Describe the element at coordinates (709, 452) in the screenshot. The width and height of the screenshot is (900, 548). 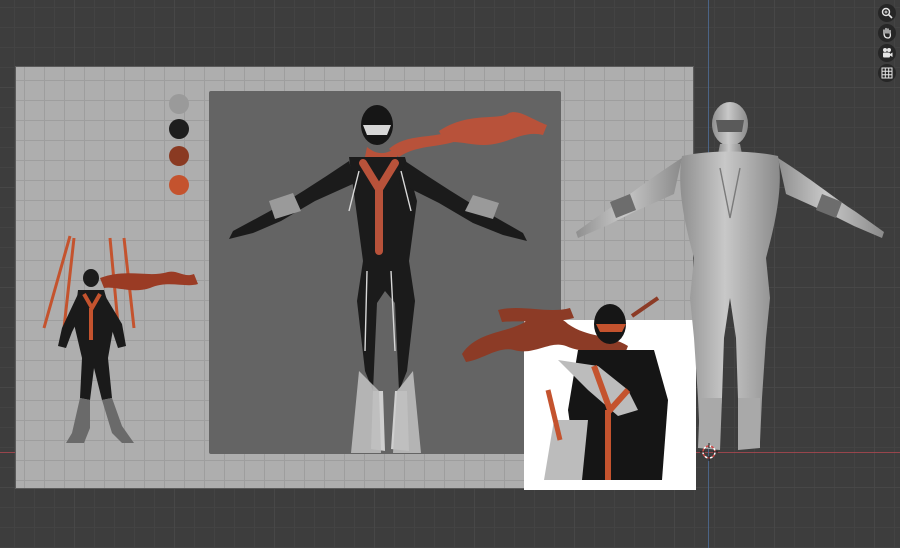
I see `3d-cursor-icon` at that location.